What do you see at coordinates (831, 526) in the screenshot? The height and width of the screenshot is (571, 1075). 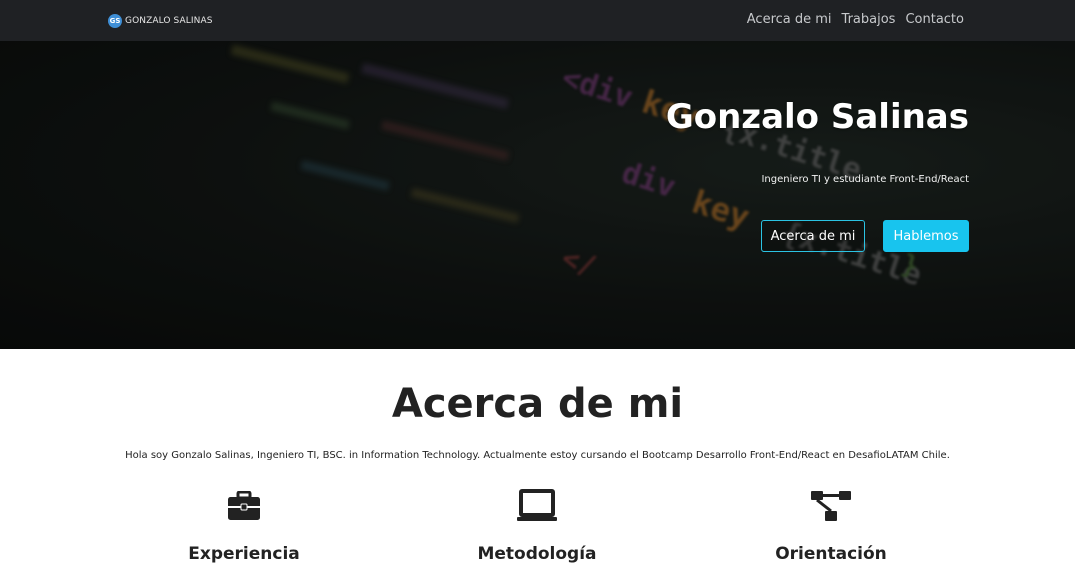 I see `feature-orientacion: Orientación` at bounding box center [831, 526].